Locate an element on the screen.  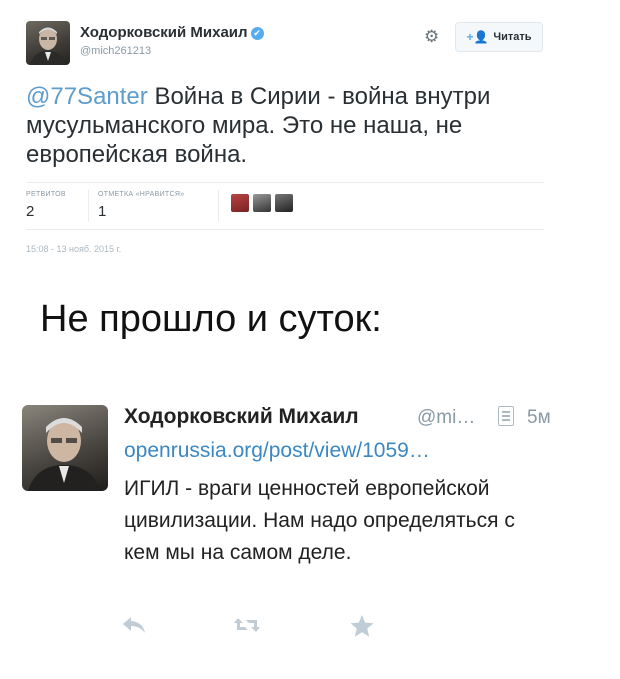
author-name: Ходорковский Михаил is located at coordinates (241, 417).